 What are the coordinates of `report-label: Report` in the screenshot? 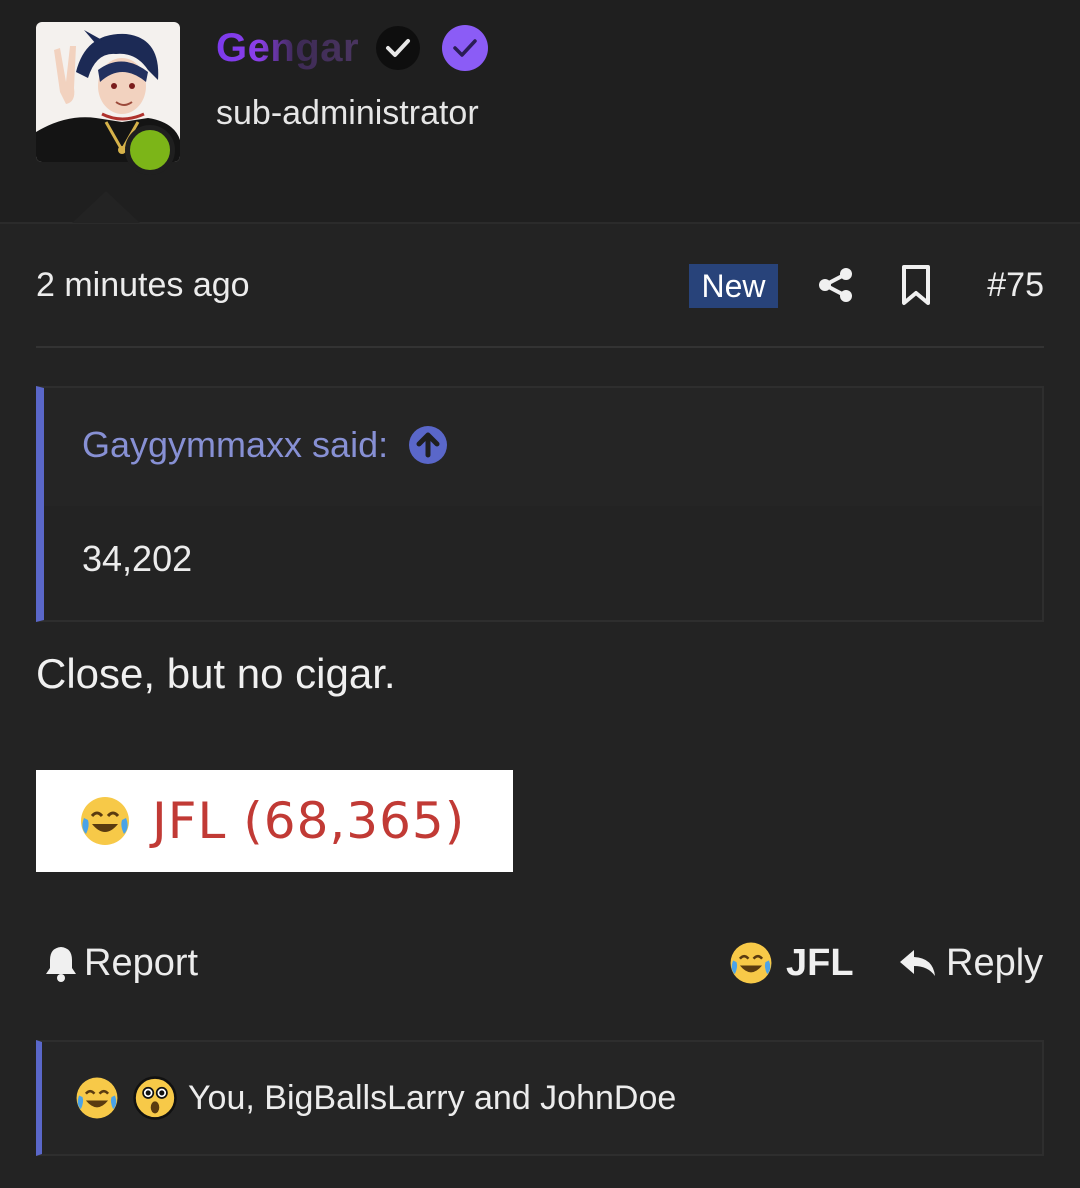 It's located at (141, 962).